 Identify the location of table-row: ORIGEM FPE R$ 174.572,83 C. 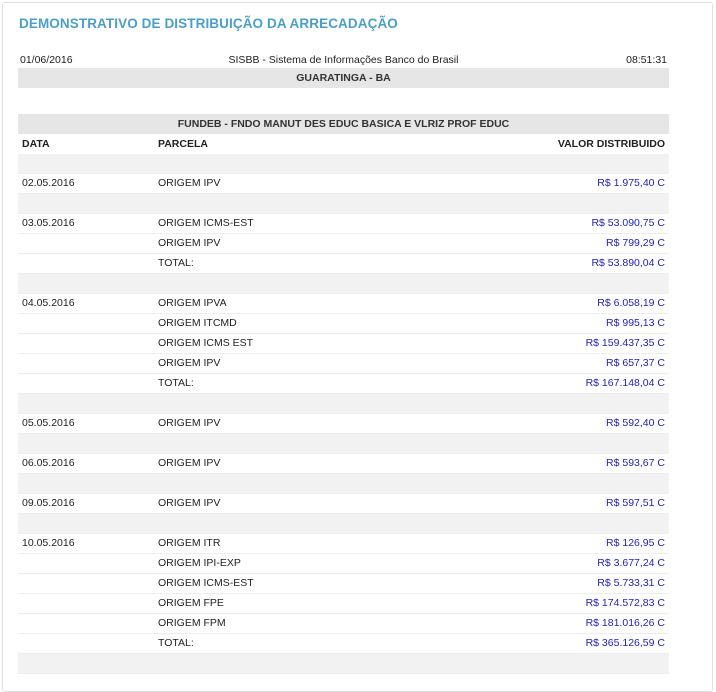
(343, 604).